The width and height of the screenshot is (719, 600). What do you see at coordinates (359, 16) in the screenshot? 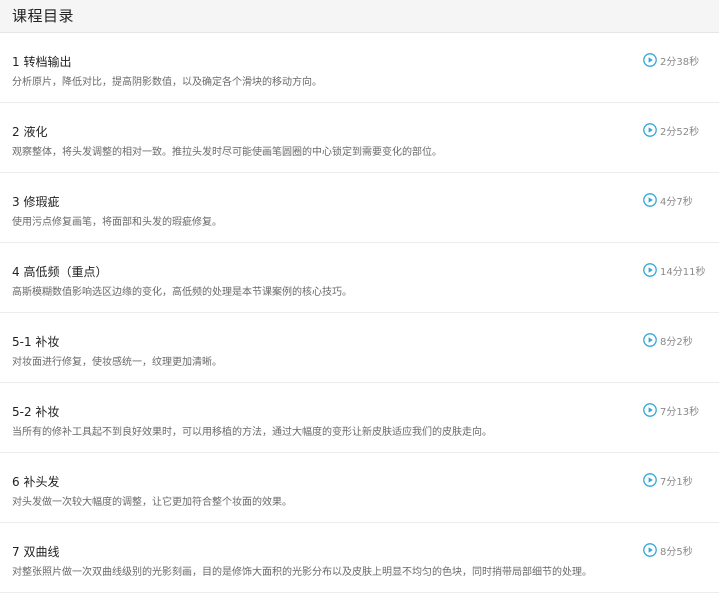
I see `catalog-header: 课程目录` at bounding box center [359, 16].